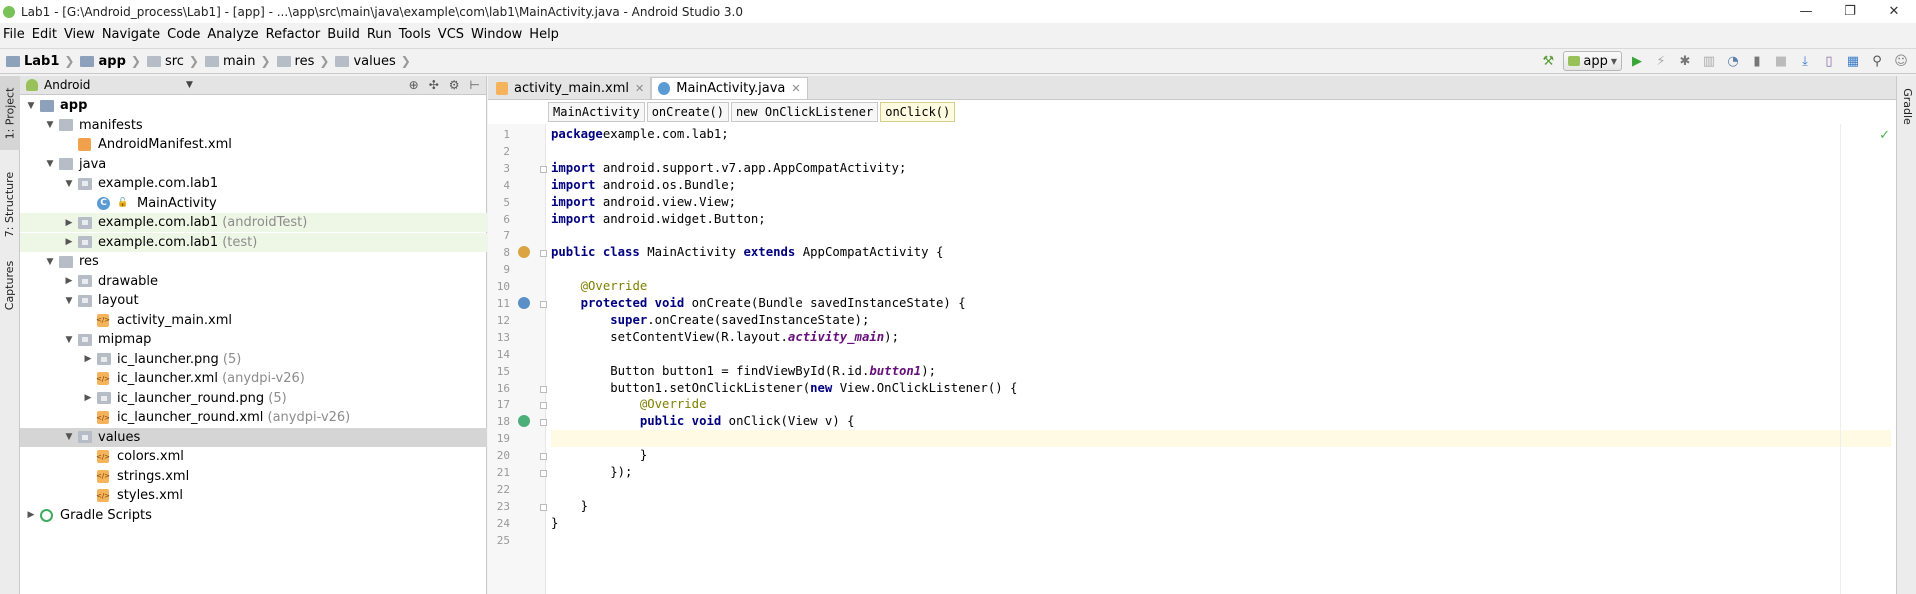 The width and height of the screenshot is (1916, 594). I want to click on code-line: import android.widget.Button;, so click(1221, 219).